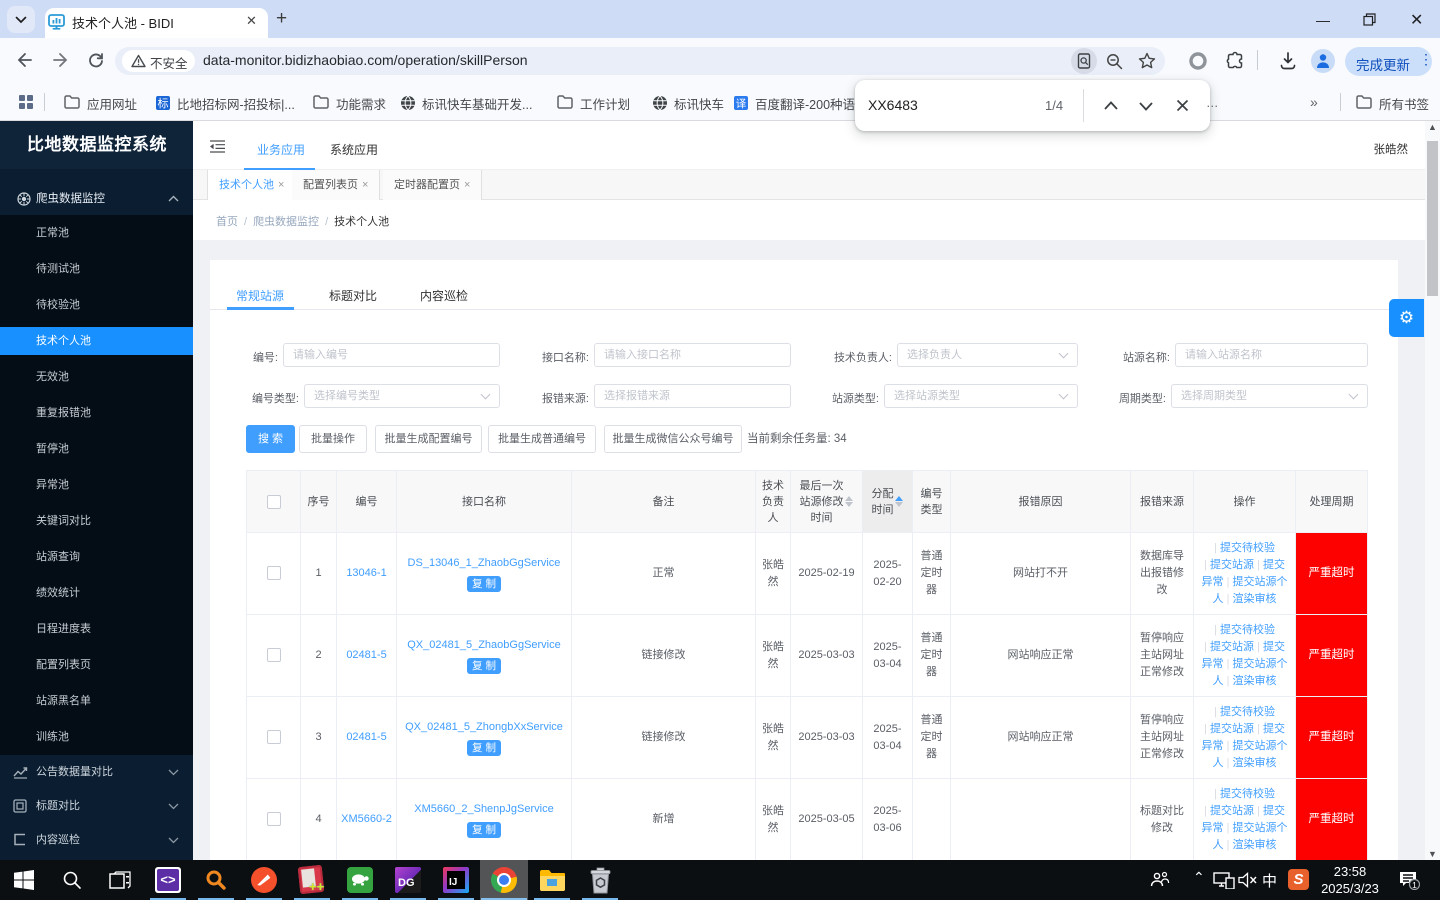 Image resolution: width=1440 pixels, height=900 pixels. I want to click on svg-text: 标, so click(163, 103).